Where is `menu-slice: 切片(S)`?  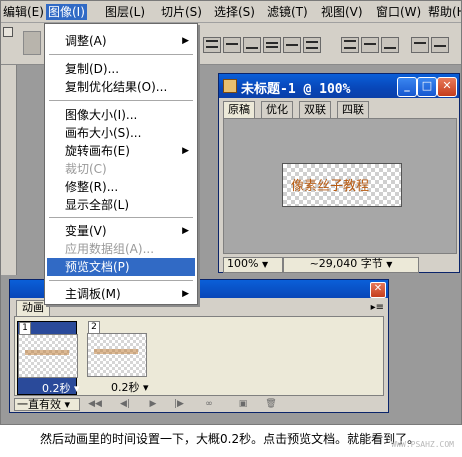
menu-slice: 切片(S) is located at coordinates (181, 12).